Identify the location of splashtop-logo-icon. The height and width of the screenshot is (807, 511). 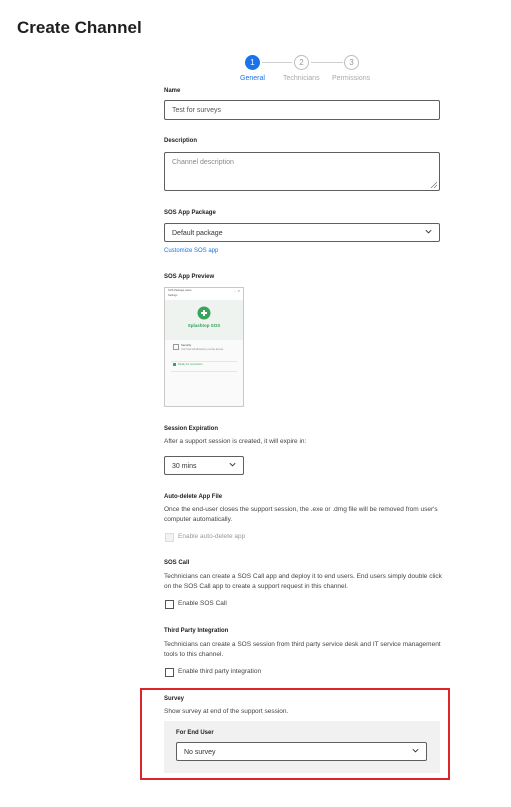
(204, 313).